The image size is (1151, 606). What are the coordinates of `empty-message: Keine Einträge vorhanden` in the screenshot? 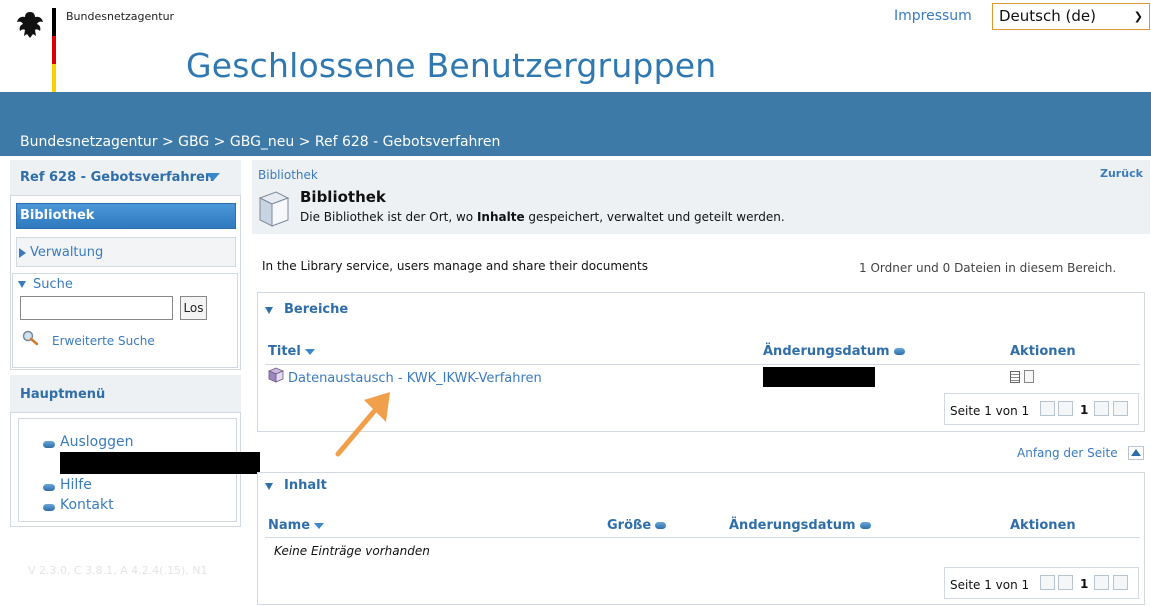 It's located at (352, 551).